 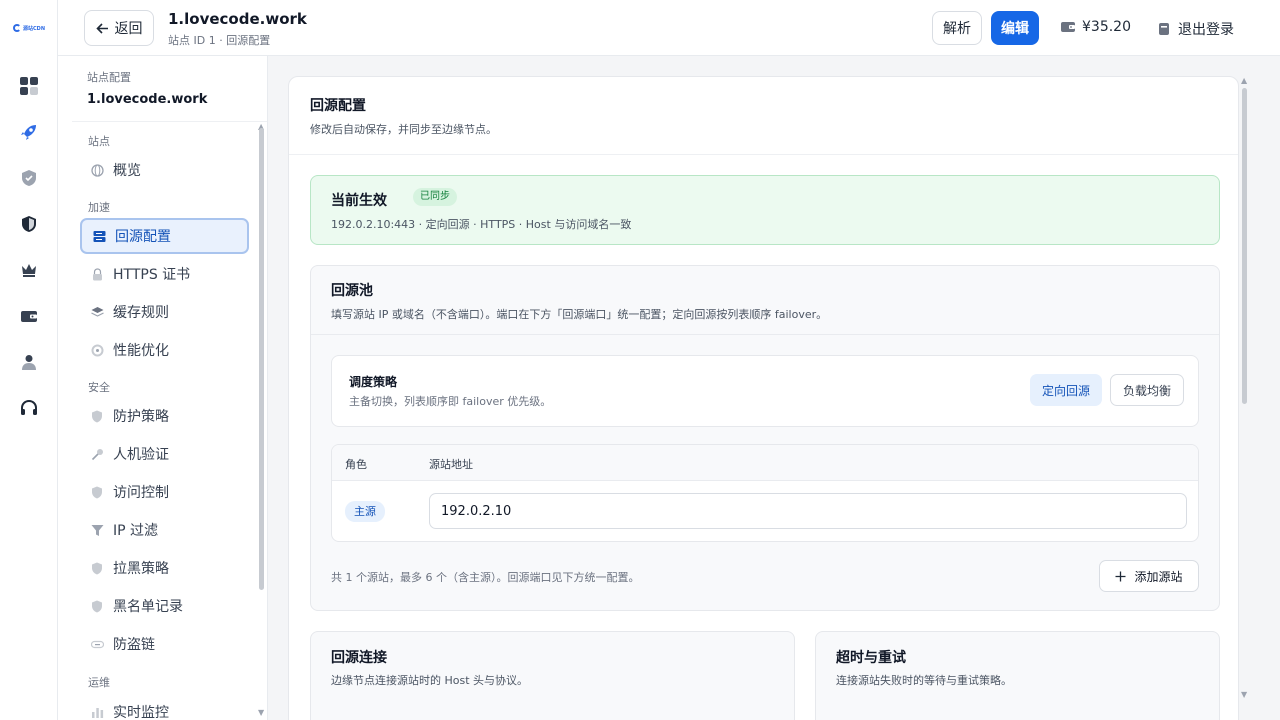 I want to click on filter-icon, so click(x=97, y=530).